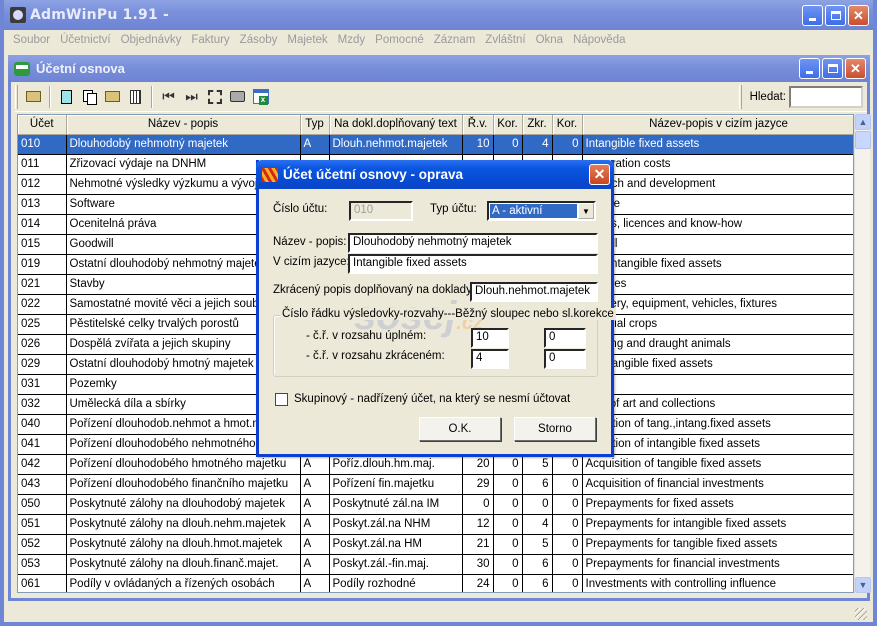 The width and height of the screenshot is (877, 626). What do you see at coordinates (210, 40) in the screenshot?
I see `menu-faktury: Faktury` at bounding box center [210, 40].